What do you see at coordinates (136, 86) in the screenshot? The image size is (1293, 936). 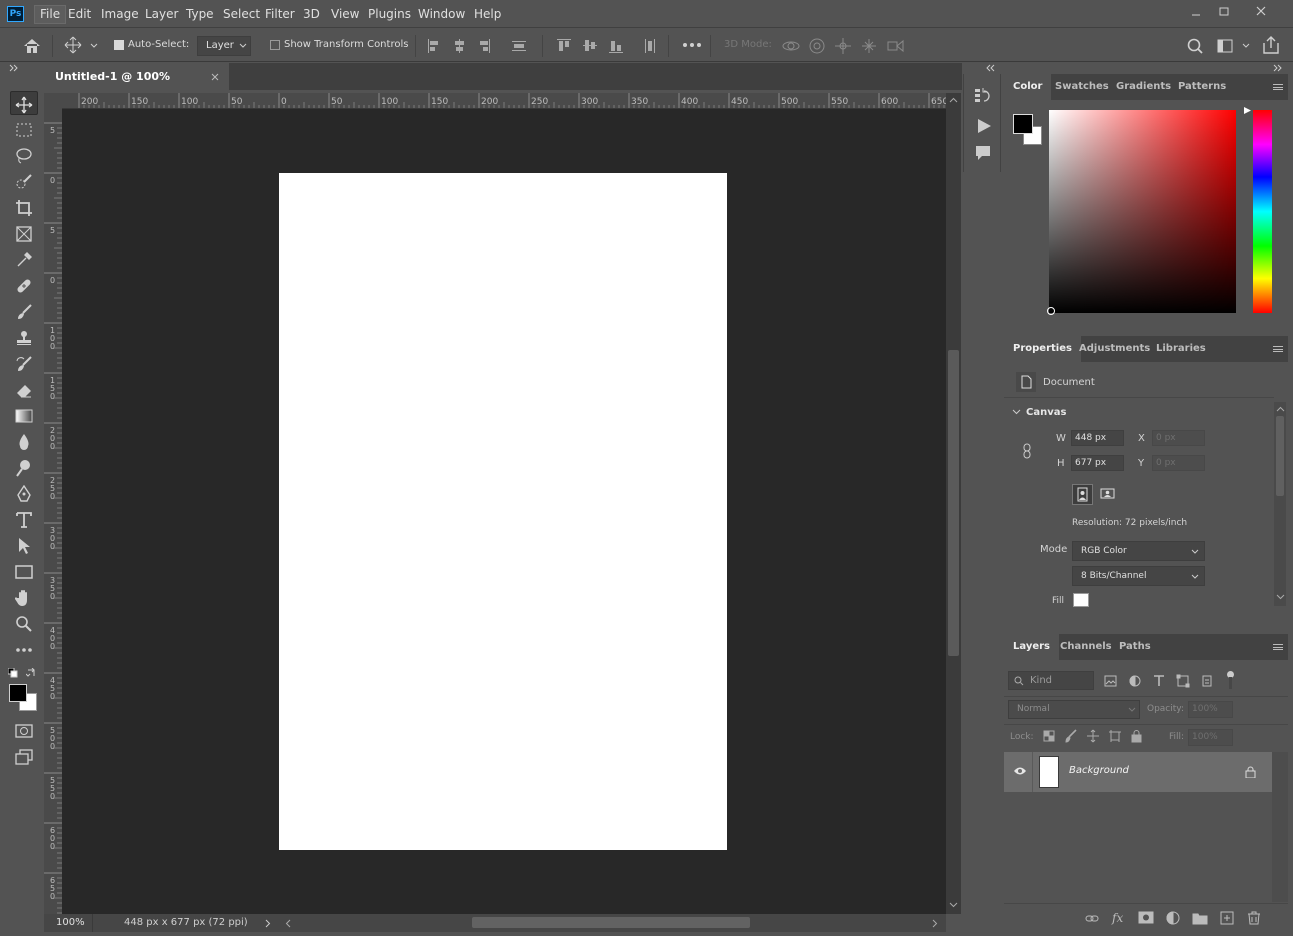 I see `document-tab: Untitled-1 @ 100% (RGB/8#)` at bounding box center [136, 86].